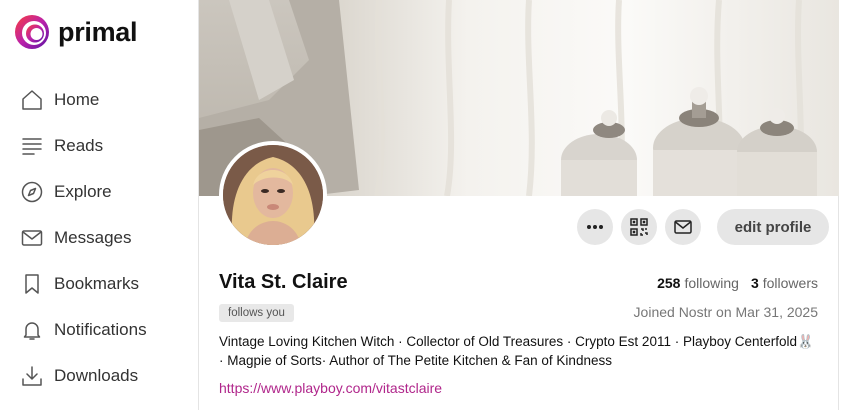 This screenshot has width=846, height=410. What do you see at coordinates (32, 32) in the screenshot?
I see `primal-logo-icon` at bounding box center [32, 32].